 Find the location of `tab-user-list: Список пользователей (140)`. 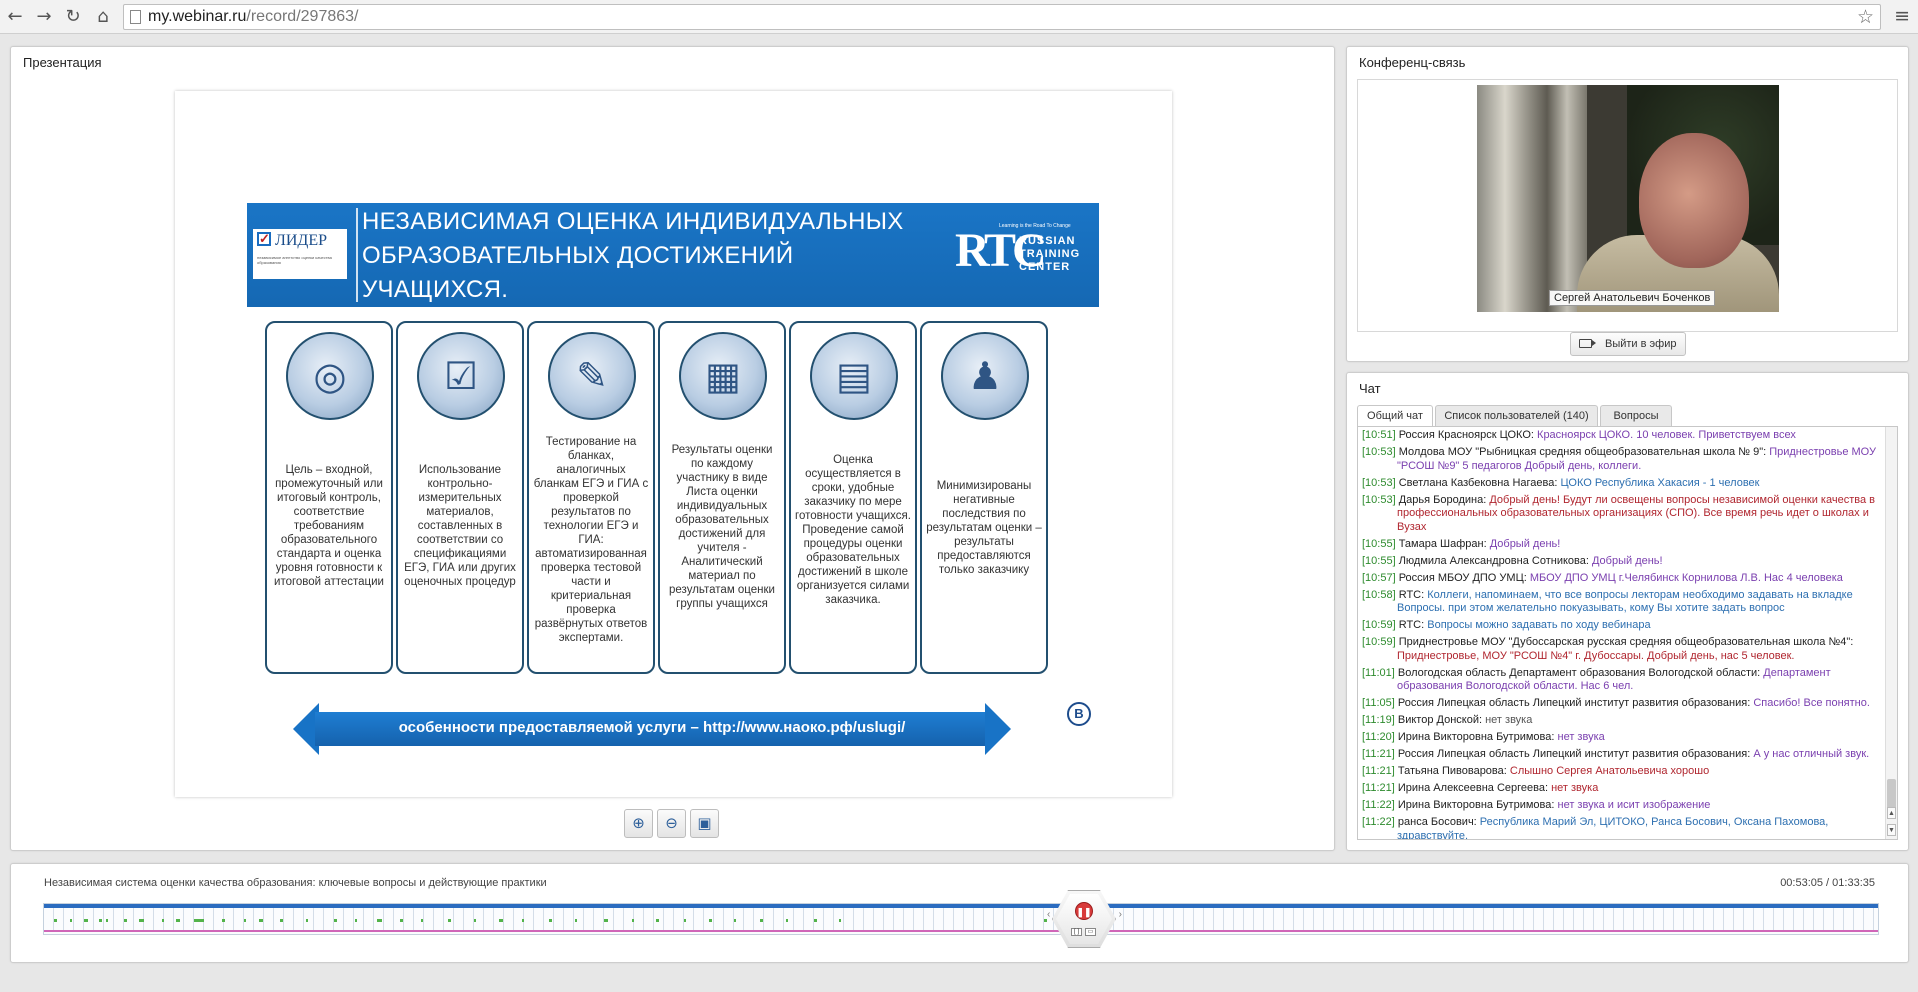

tab-user-list: Список пользователей (140) is located at coordinates (1516, 415).